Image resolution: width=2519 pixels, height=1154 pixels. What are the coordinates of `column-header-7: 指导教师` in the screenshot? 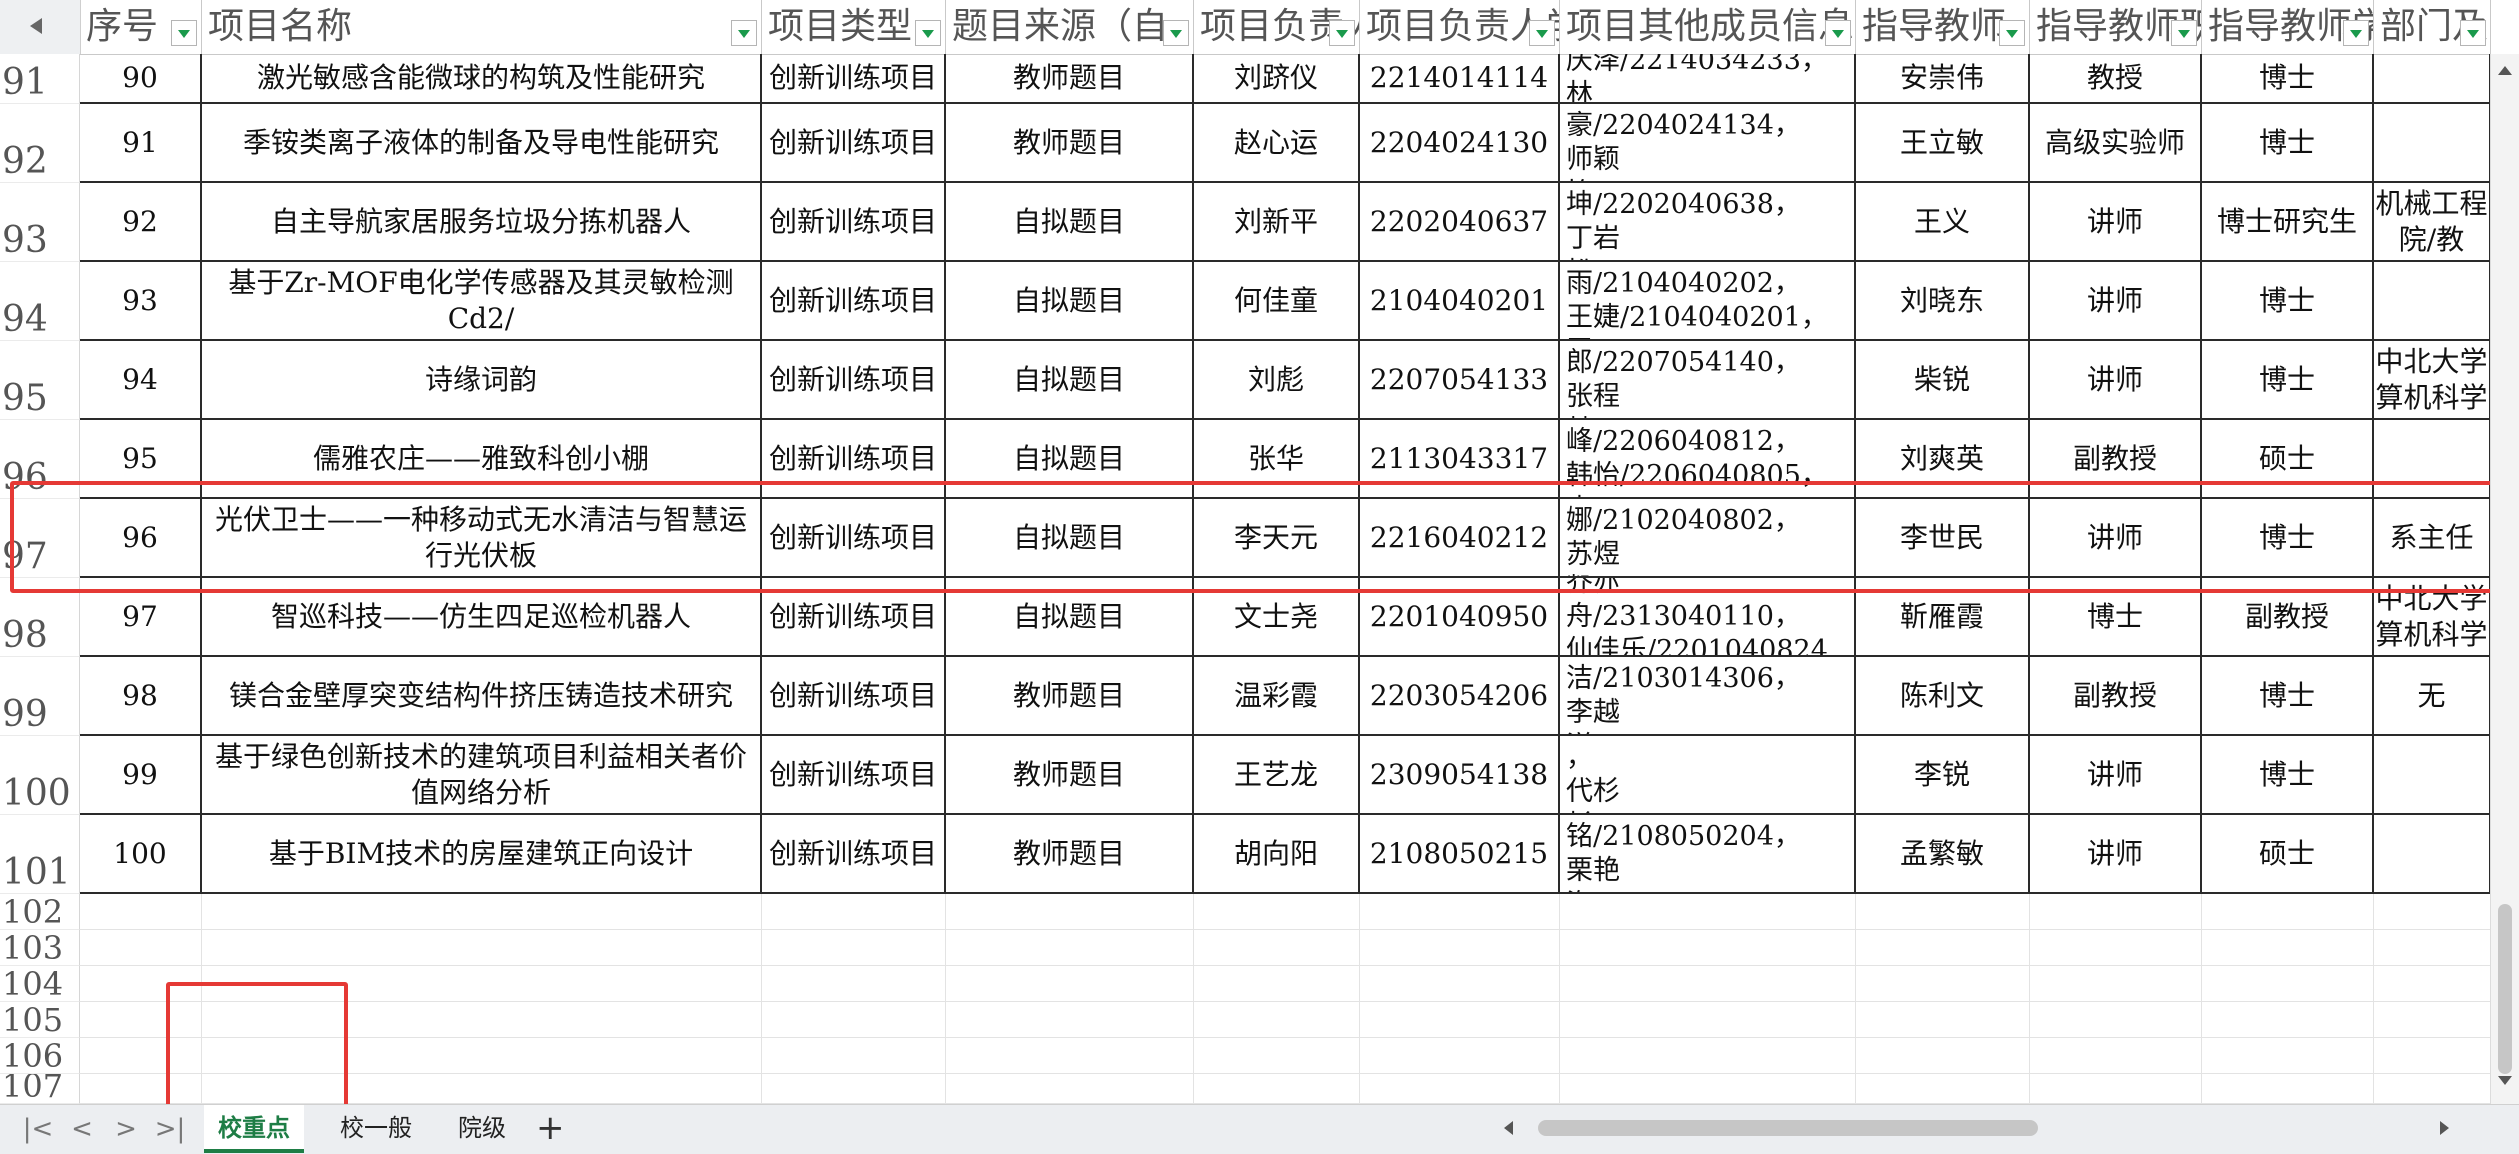 It's located at (1943, 27).